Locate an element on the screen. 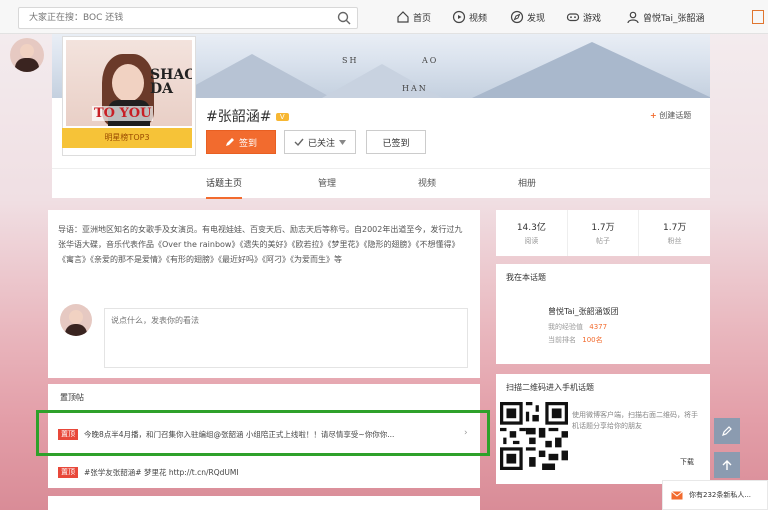 The width and height of the screenshot is (768, 510). feedback-button is located at coordinates (727, 431).